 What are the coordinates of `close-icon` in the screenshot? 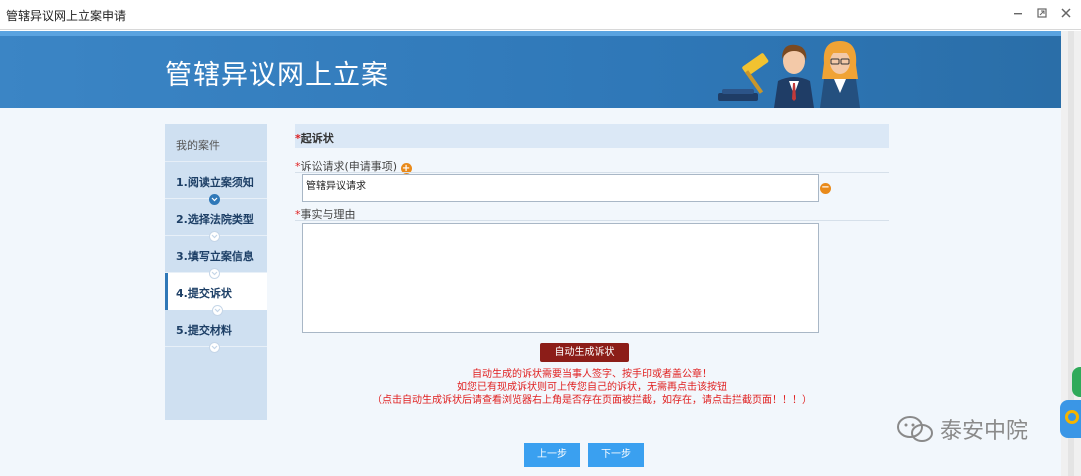 It's located at (1066, 13).